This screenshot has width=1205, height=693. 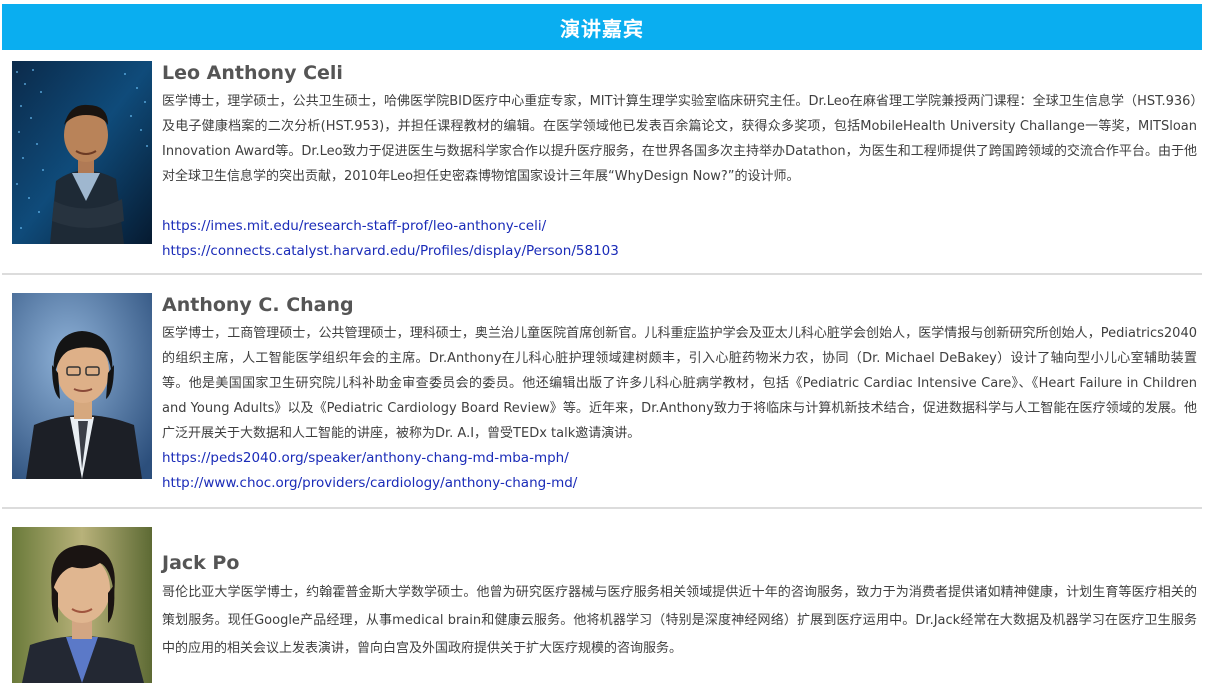 What do you see at coordinates (201, 563) in the screenshot?
I see `speaker-name: Jack Po` at bounding box center [201, 563].